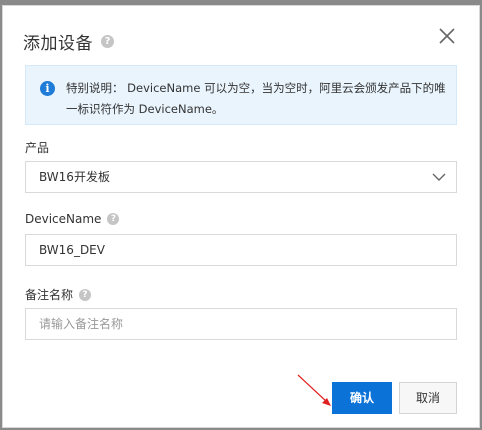 This screenshot has width=482, height=430. What do you see at coordinates (85, 294) in the screenshot?
I see `remark-help-icon: ?` at bounding box center [85, 294].